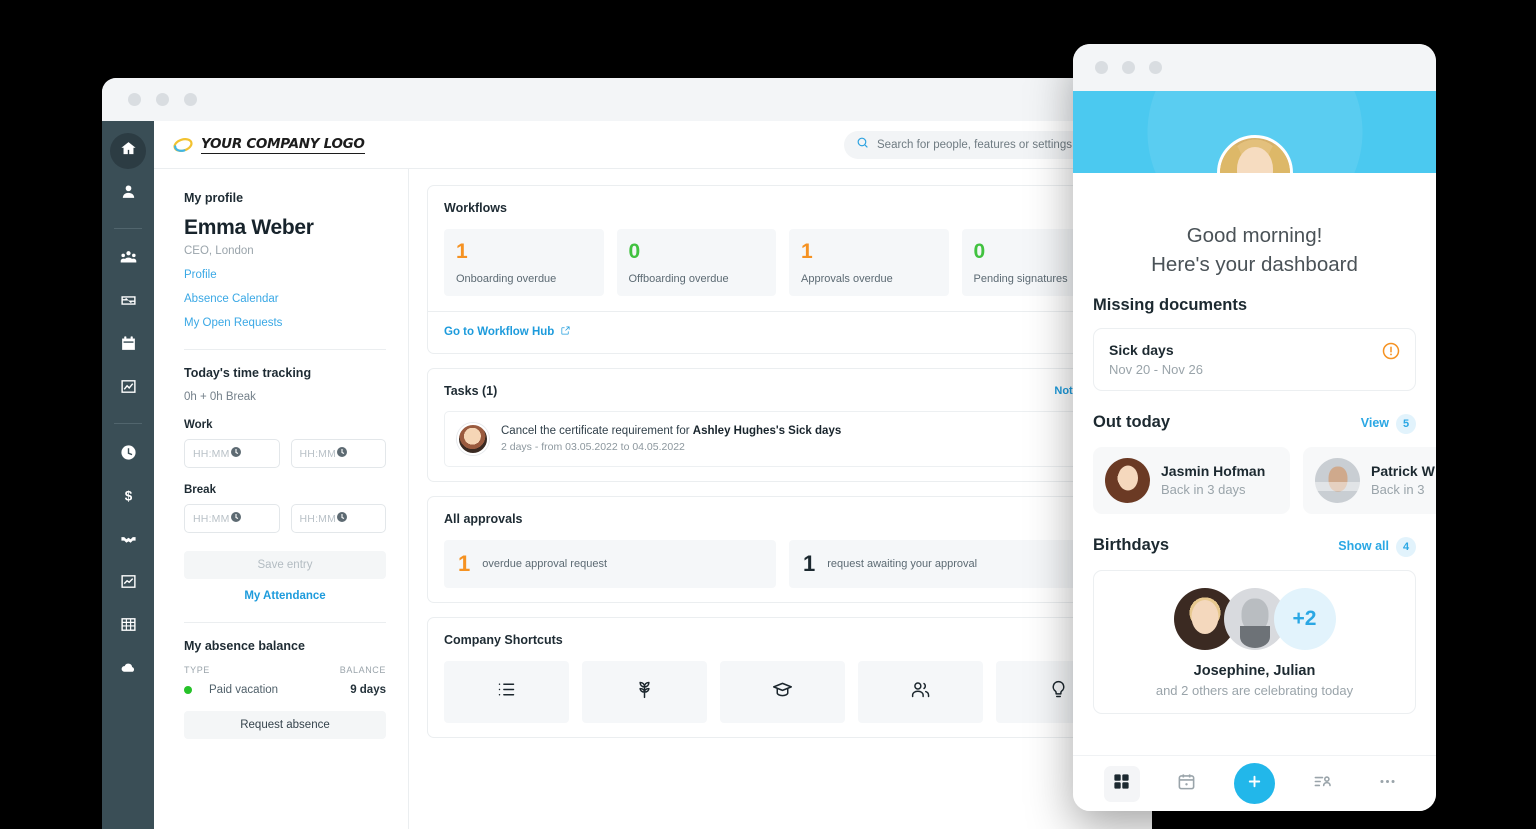 Image resolution: width=1536 pixels, height=829 pixels. I want to click on mobile-titlebar, so click(1254, 67).